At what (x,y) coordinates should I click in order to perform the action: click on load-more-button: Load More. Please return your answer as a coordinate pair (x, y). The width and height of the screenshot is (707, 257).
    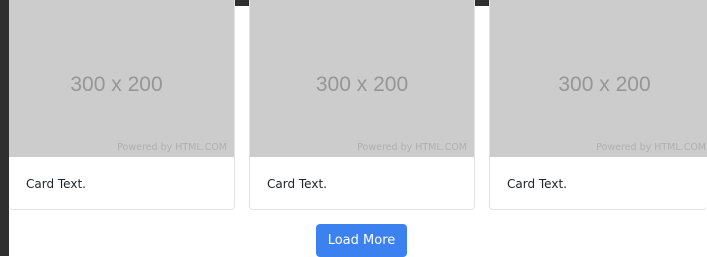
    Looking at the image, I should click on (361, 240).